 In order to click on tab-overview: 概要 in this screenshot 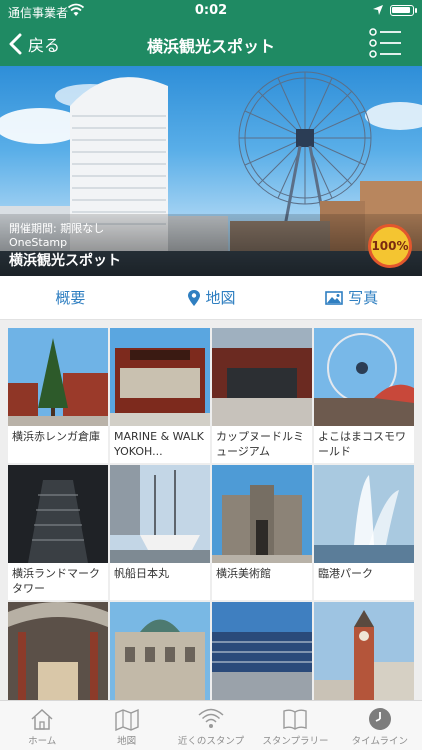, I will do `click(70, 297)`.